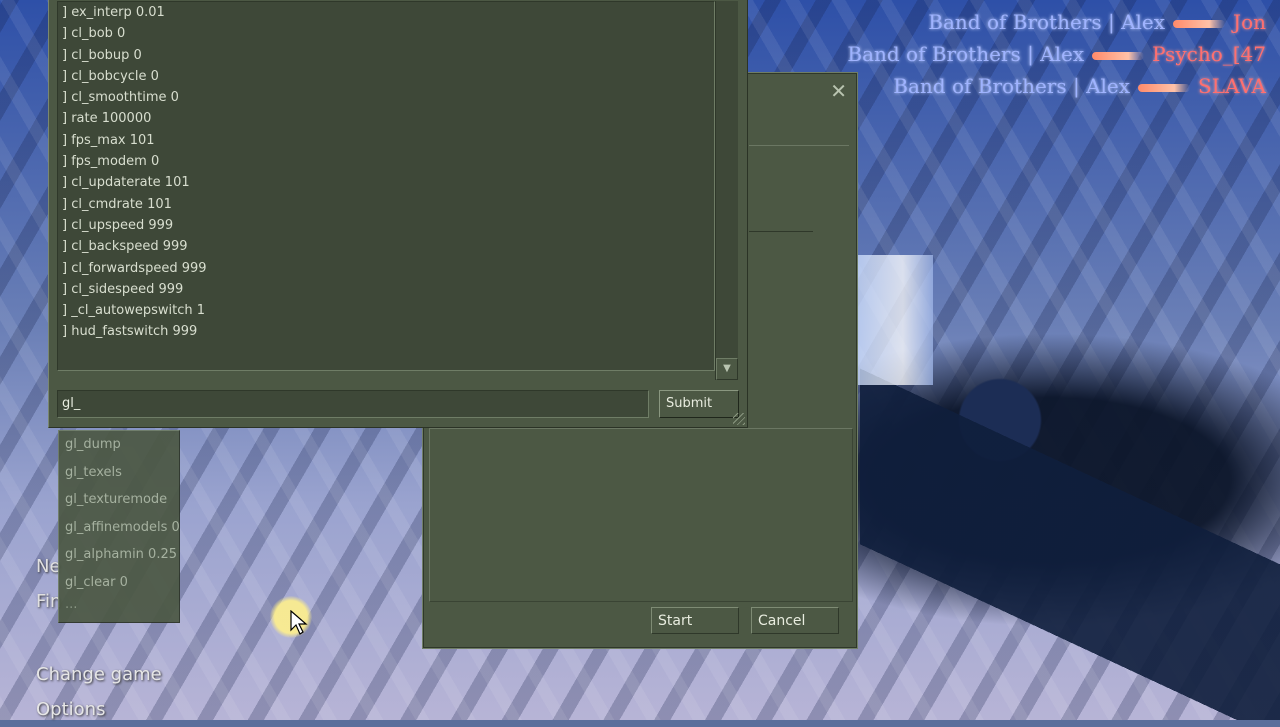 The image size is (1280, 727). I want to click on main-menu: Change game Options, so click(99, 692).